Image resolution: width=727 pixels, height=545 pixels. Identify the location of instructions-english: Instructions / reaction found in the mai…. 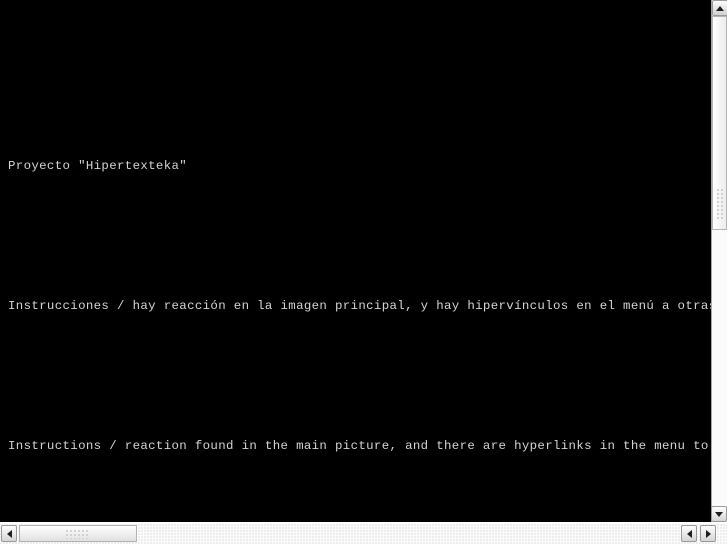
(358, 446).